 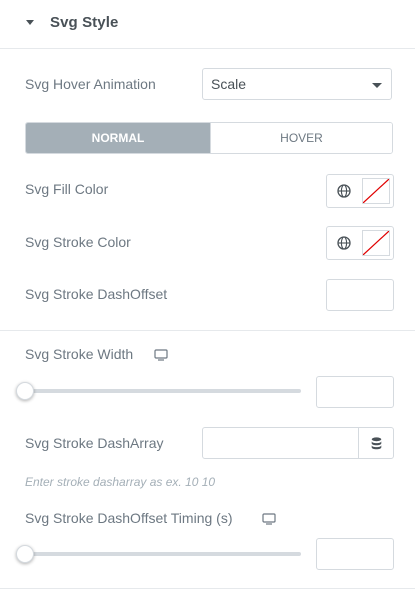 What do you see at coordinates (207, 588) in the screenshot?
I see `section-divider-bottom` at bounding box center [207, 588].